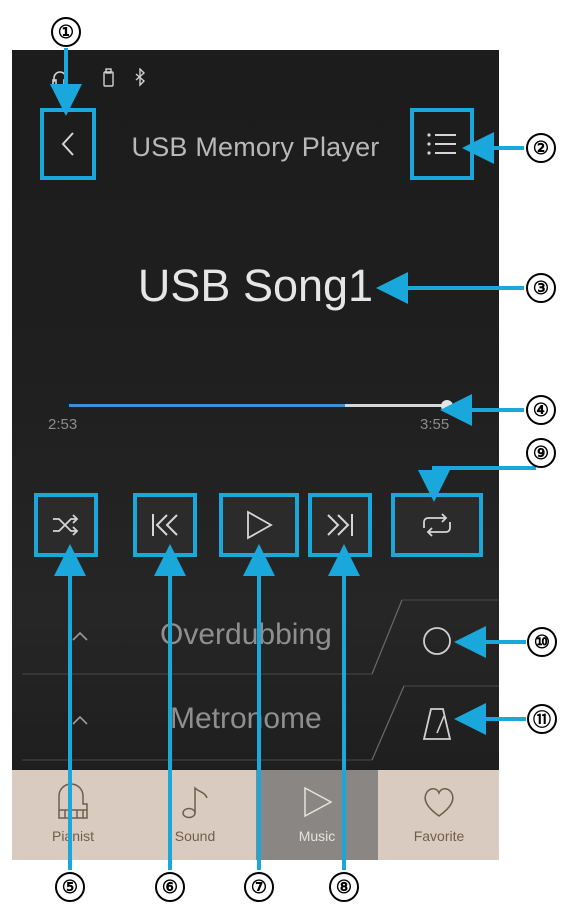 The width and height of the screenshot is (568, 912). What do you see at coordinates (541, 453) in the screenshot?
I see `callout-9: ⑨` at bounding box center [541, 453].